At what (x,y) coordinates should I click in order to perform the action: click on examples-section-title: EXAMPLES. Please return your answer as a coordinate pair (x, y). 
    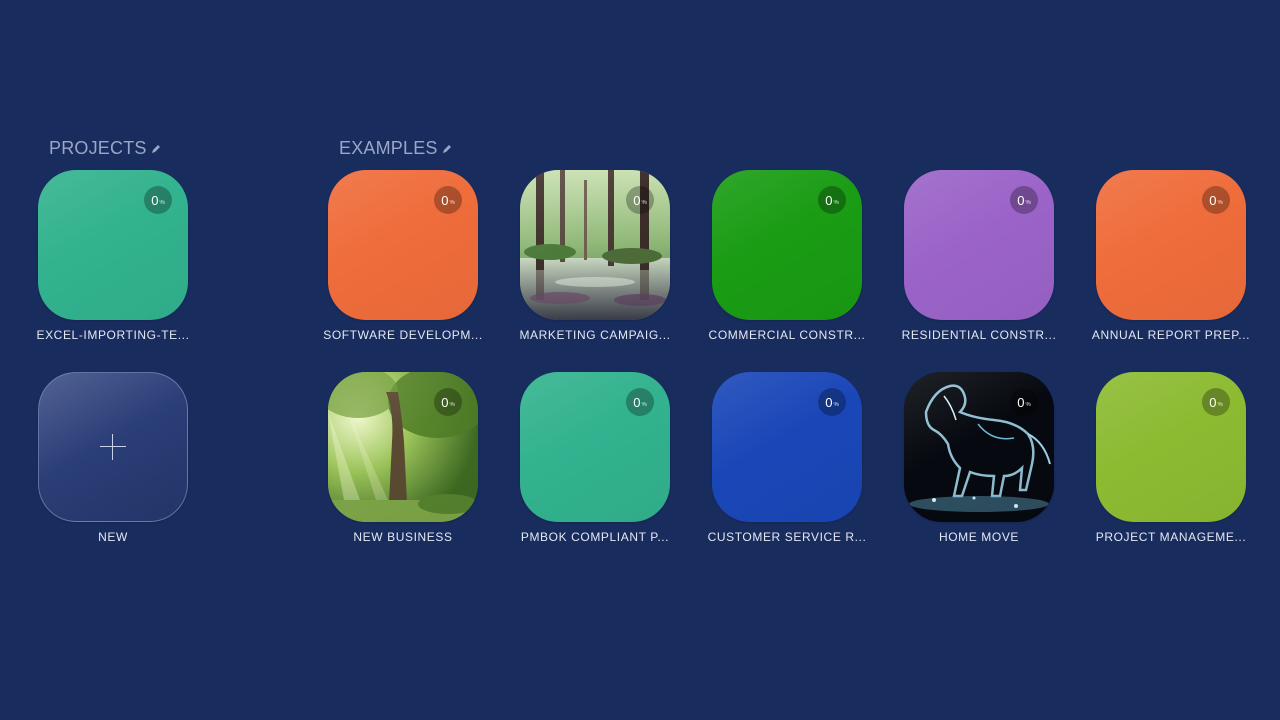
    Looking at the image, I should click on (395, 148).